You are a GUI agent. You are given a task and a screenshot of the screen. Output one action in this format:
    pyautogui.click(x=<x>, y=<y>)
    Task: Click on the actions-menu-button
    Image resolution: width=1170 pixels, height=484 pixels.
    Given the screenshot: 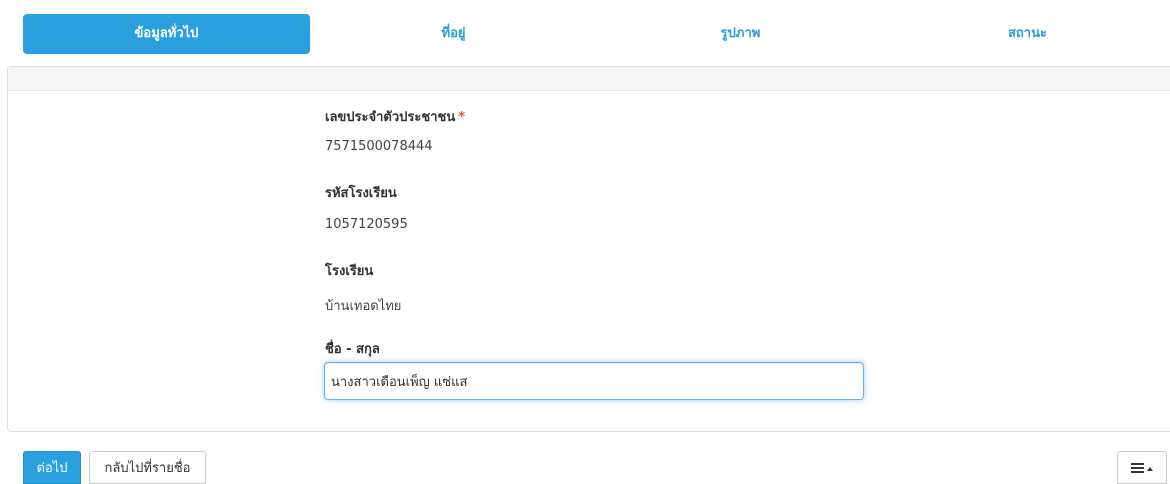 What is the action you would take?
    pyautogui.click(x=1142, y=467)
    